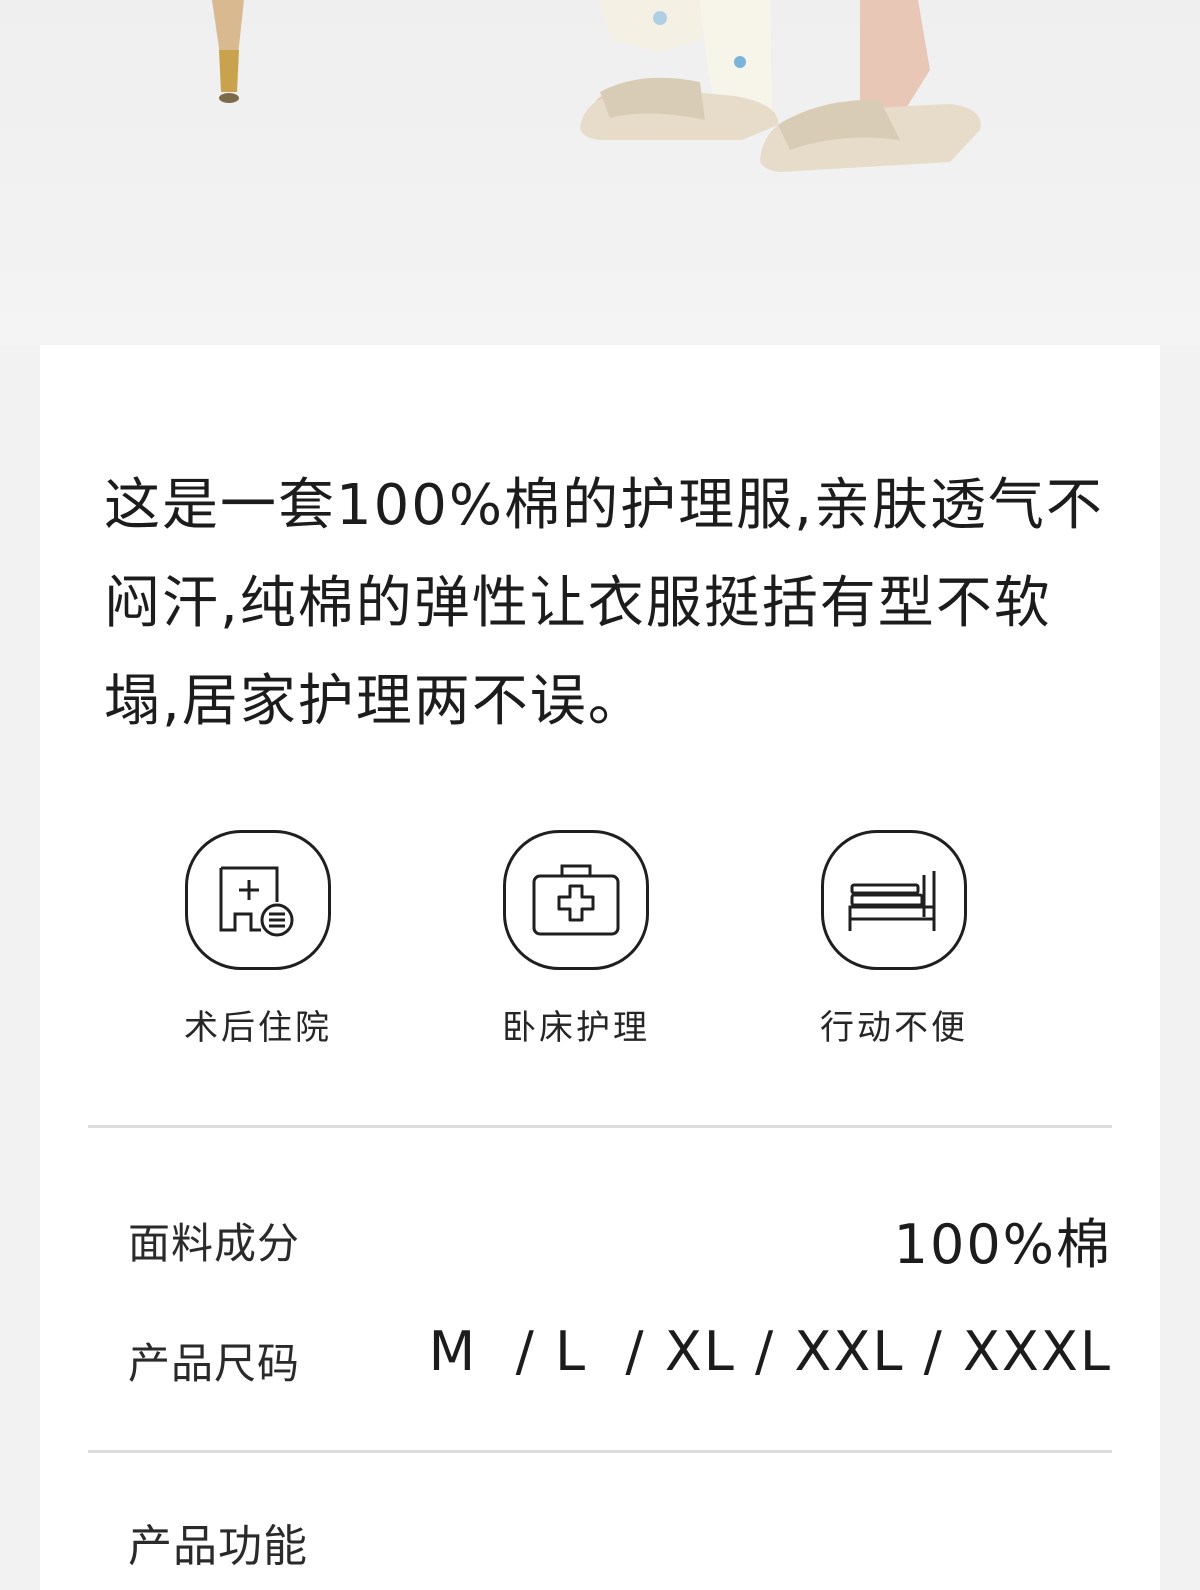 The height and width of the screenshot is (1590, 1200). I want to click on usage-label: 术后住院, so click(258, 1028).